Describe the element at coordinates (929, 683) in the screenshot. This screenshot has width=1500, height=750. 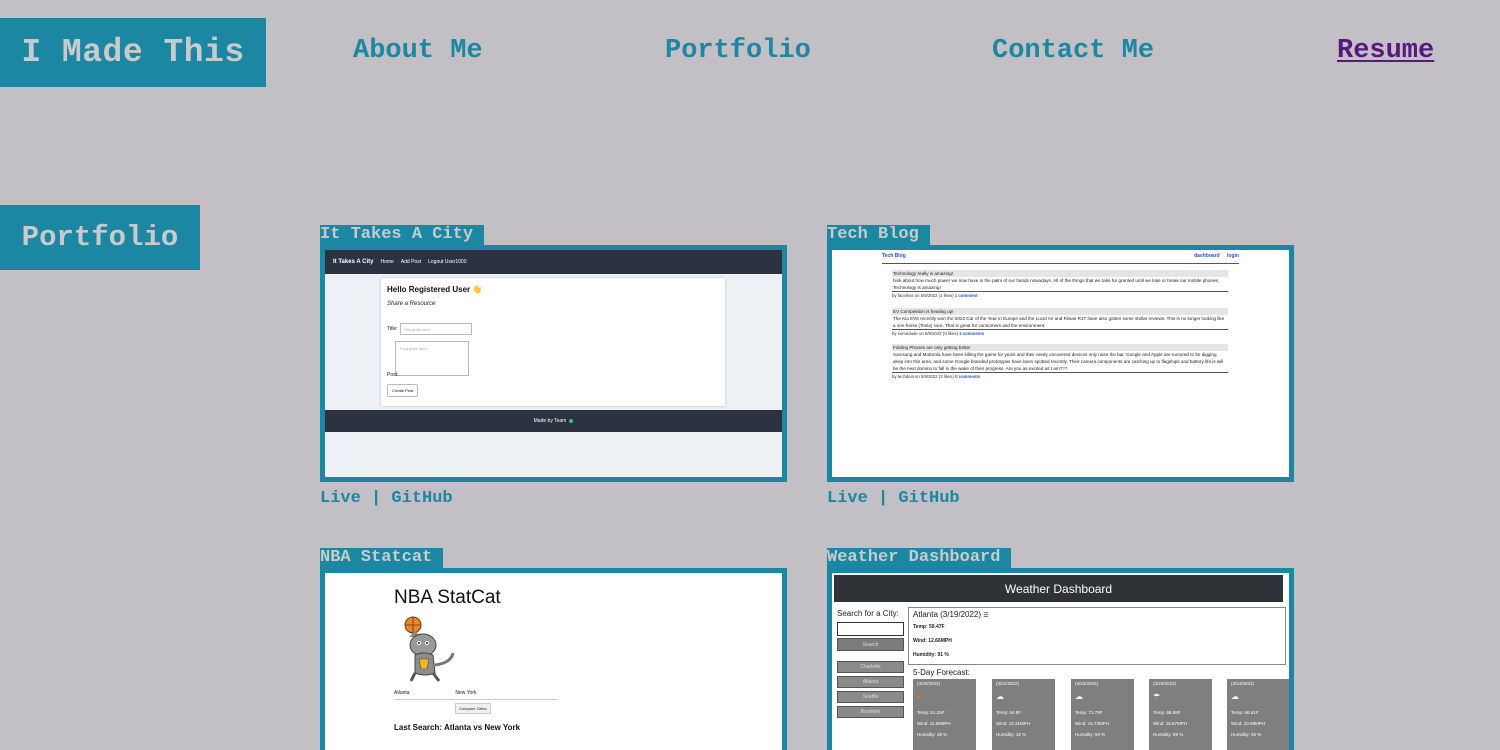
I see `forecast-date: (3/20/2022)` at that location.